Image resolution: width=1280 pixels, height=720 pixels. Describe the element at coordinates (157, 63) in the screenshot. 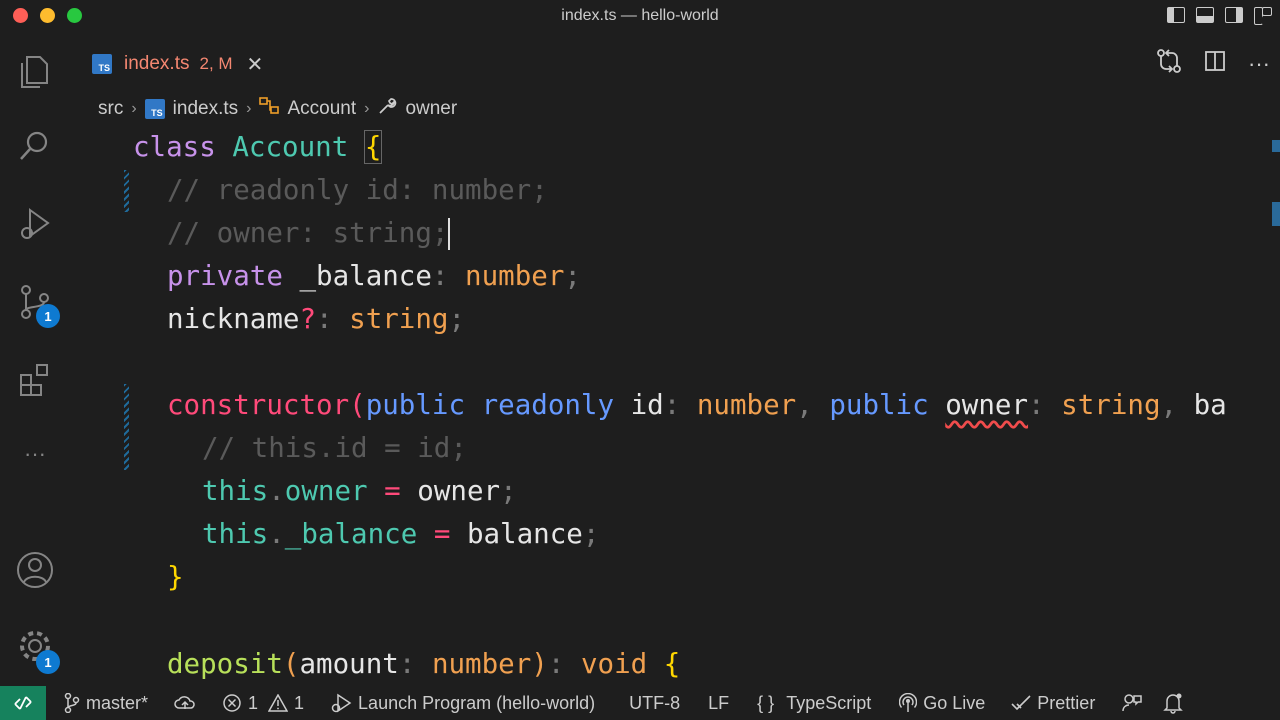

I see `tab-label: index.ts` at that location.